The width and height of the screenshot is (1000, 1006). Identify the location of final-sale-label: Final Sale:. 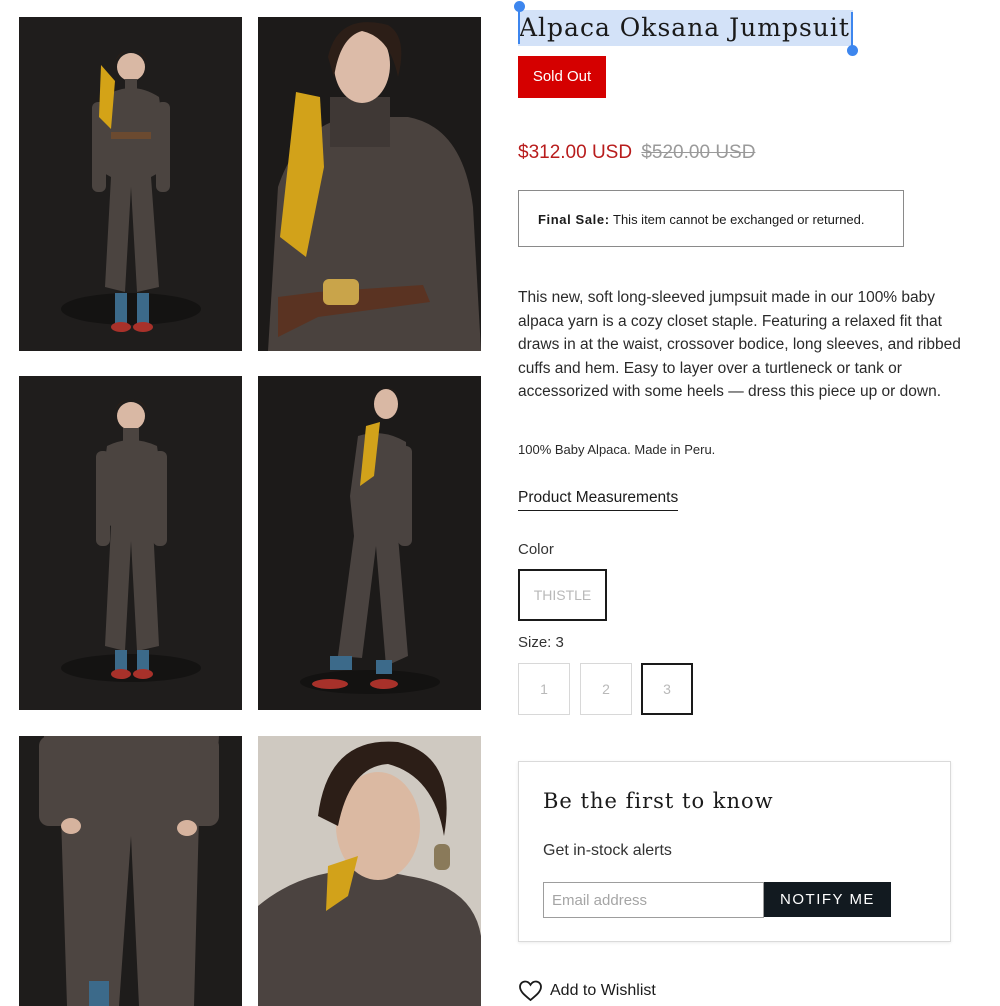
(574, 219).